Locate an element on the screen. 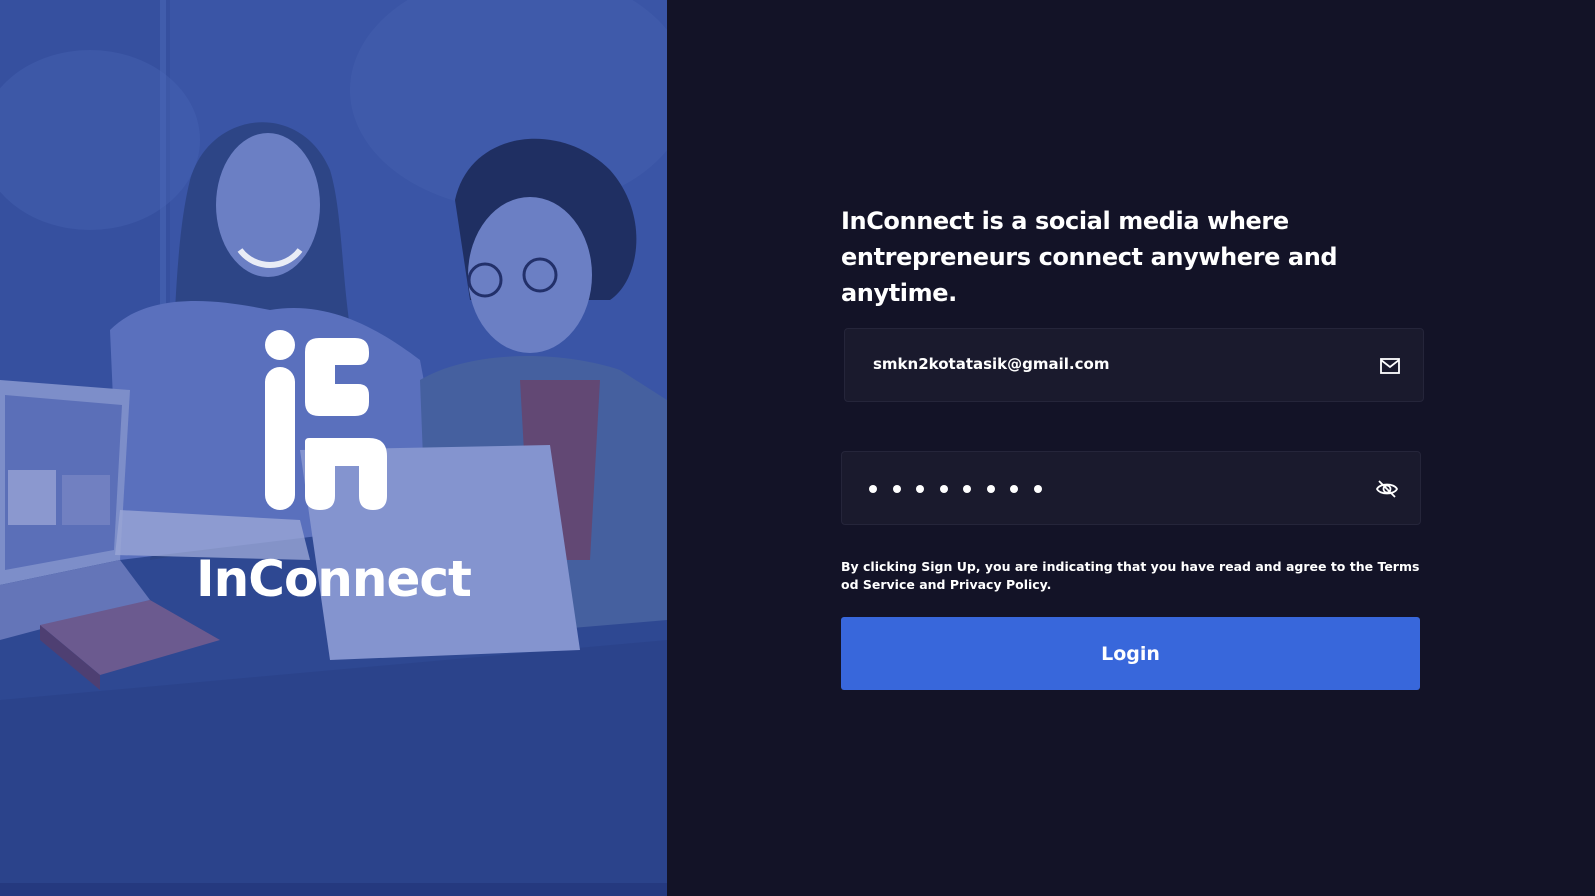  password-field is located at coordinates (1131, 488).